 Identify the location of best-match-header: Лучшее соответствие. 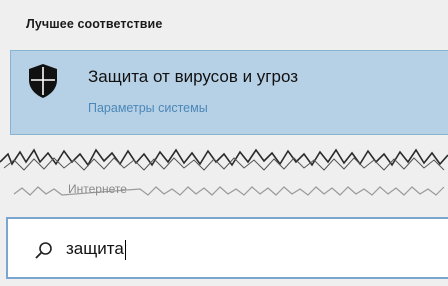
(94, 24).